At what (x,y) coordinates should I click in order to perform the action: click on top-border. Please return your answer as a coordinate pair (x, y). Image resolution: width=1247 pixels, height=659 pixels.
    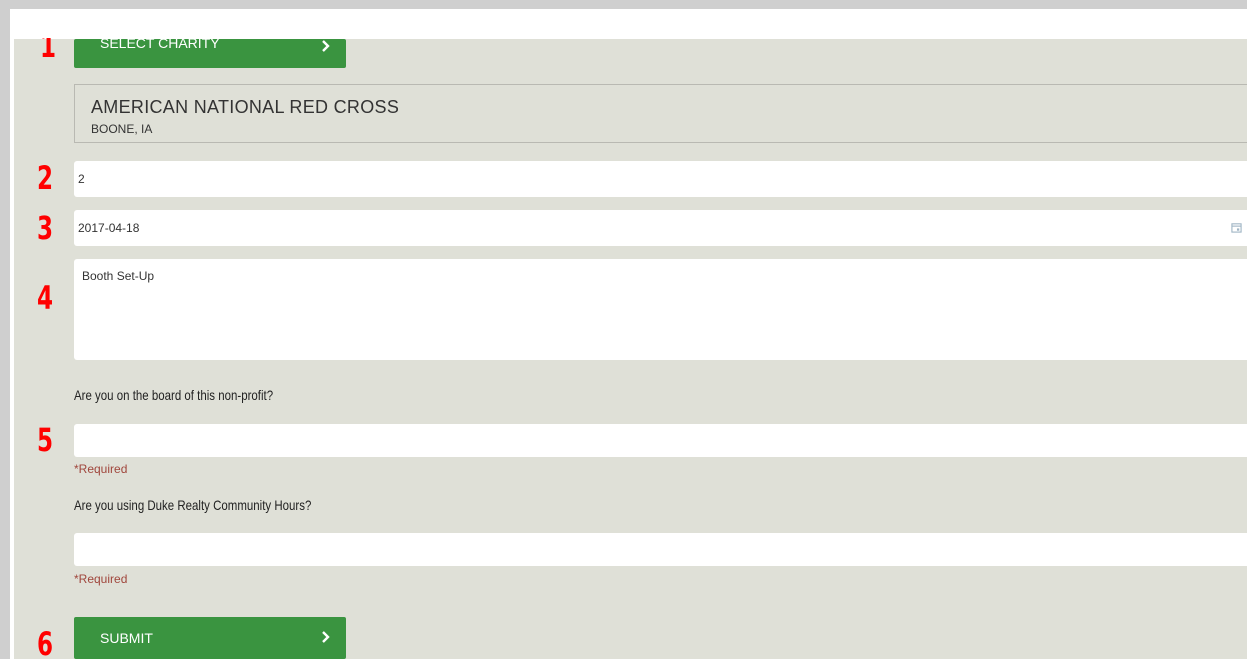
    Looking at the image, I should click on (623, 4).